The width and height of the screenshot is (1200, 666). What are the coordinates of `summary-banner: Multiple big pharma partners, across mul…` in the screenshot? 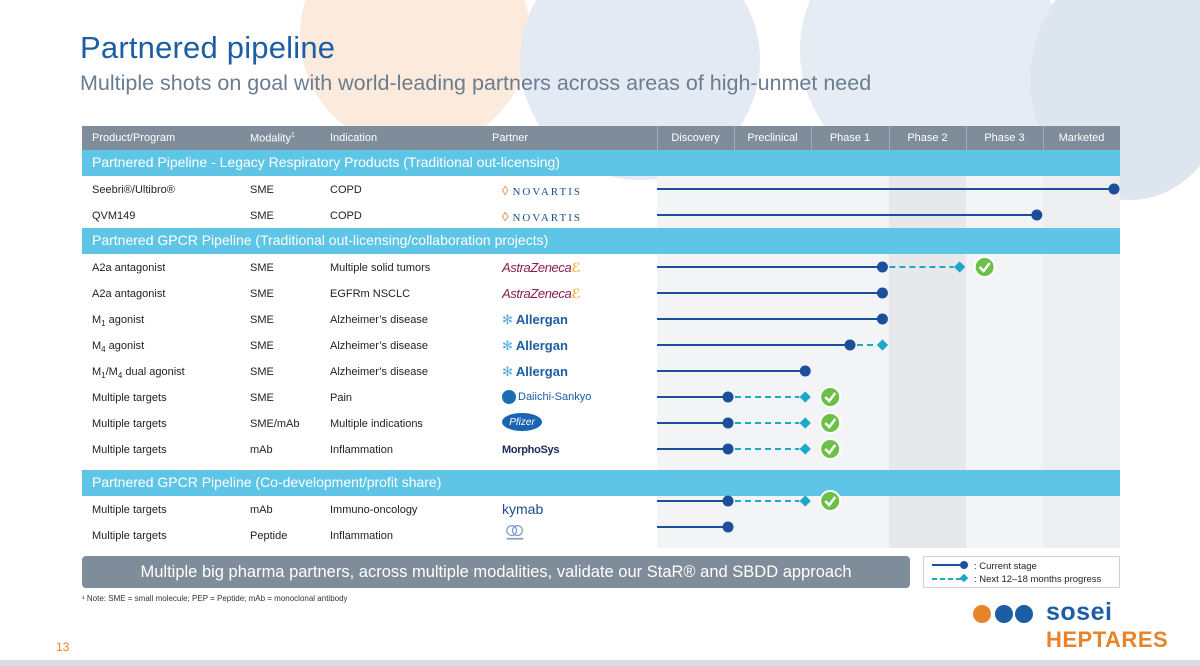 It's located at (496, 572).